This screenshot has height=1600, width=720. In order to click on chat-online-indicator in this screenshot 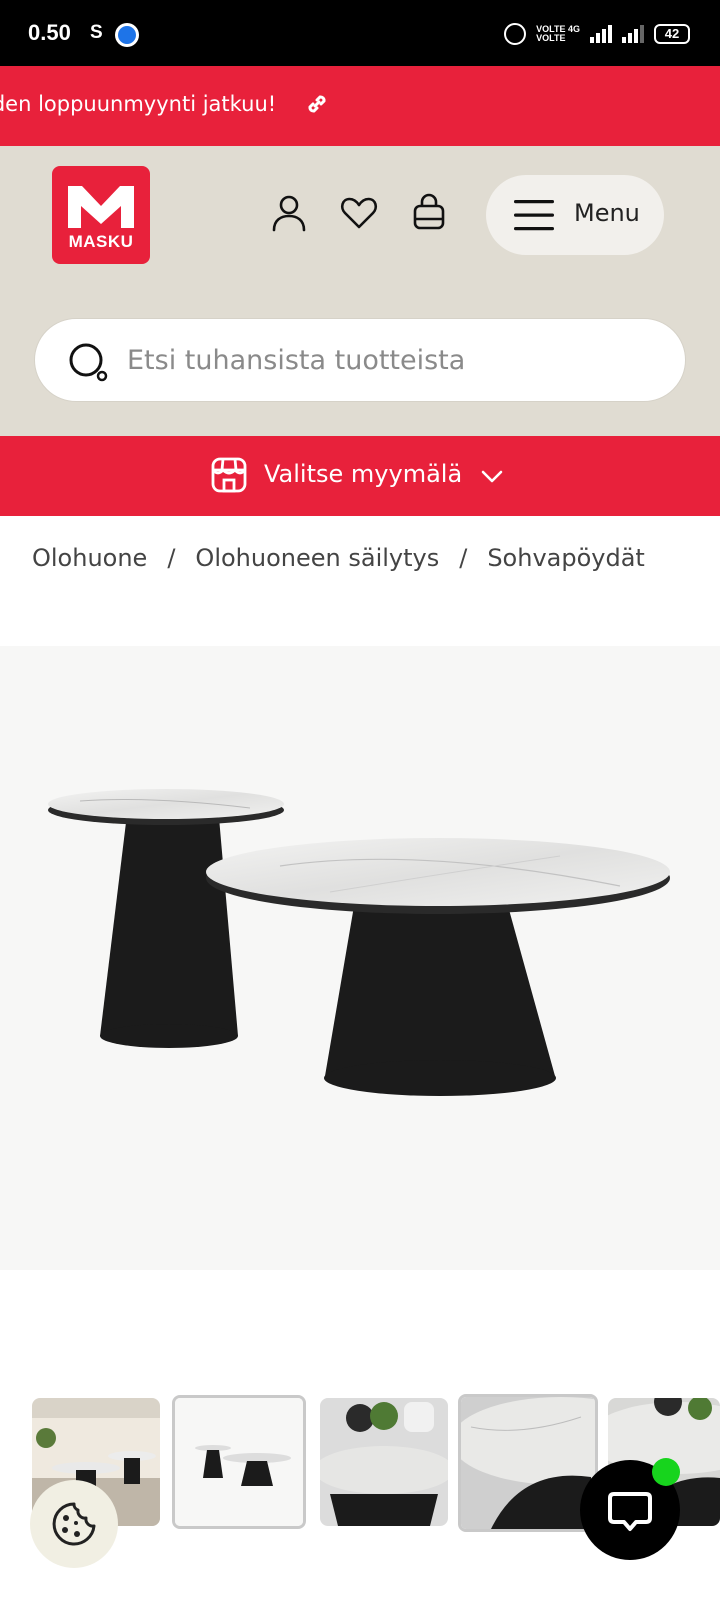, I will do `click(666, 1472)`.